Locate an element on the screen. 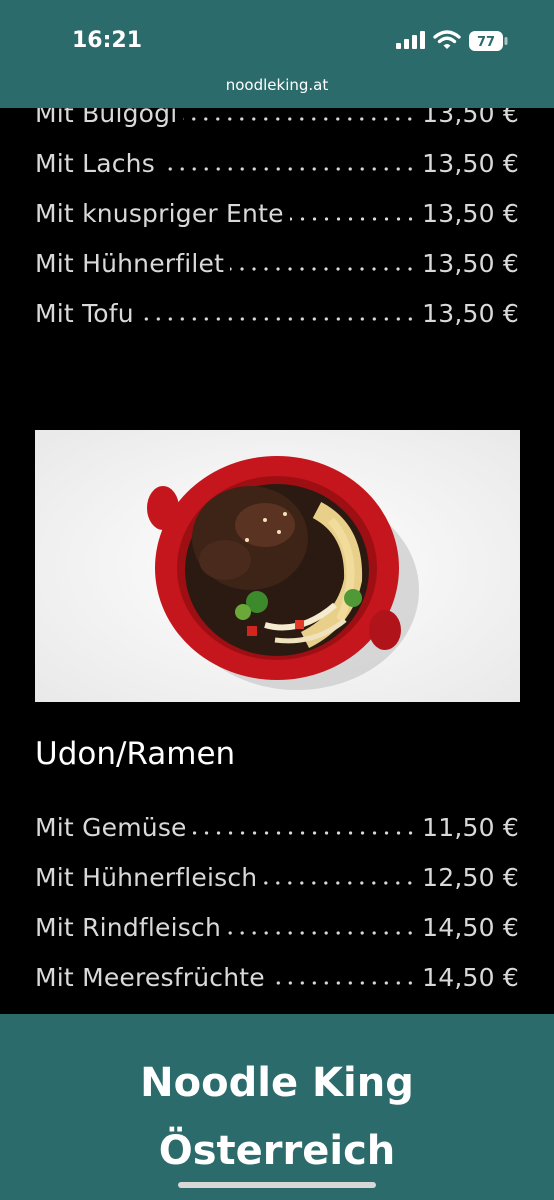 The width and height of the screenshot is (554, 1200). menu-item: Mit Bulgogi 13,50 € is located at coordinates (277, 118).